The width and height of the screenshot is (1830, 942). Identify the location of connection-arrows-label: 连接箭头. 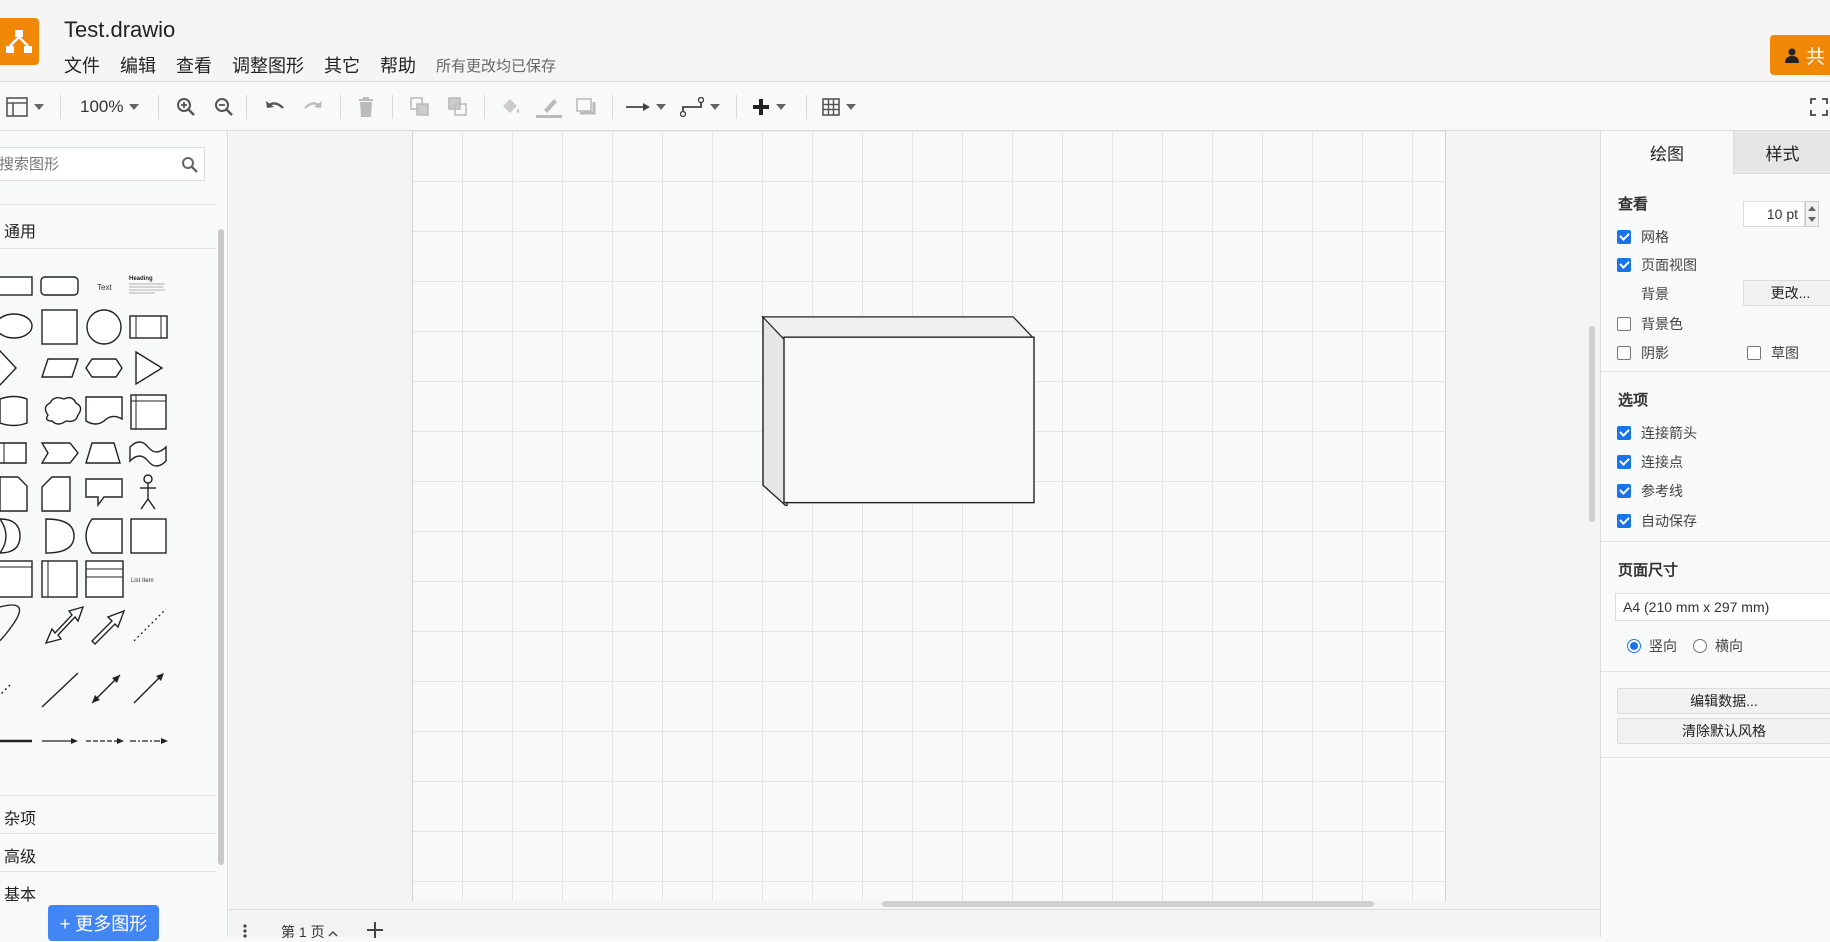
(1669, 433).